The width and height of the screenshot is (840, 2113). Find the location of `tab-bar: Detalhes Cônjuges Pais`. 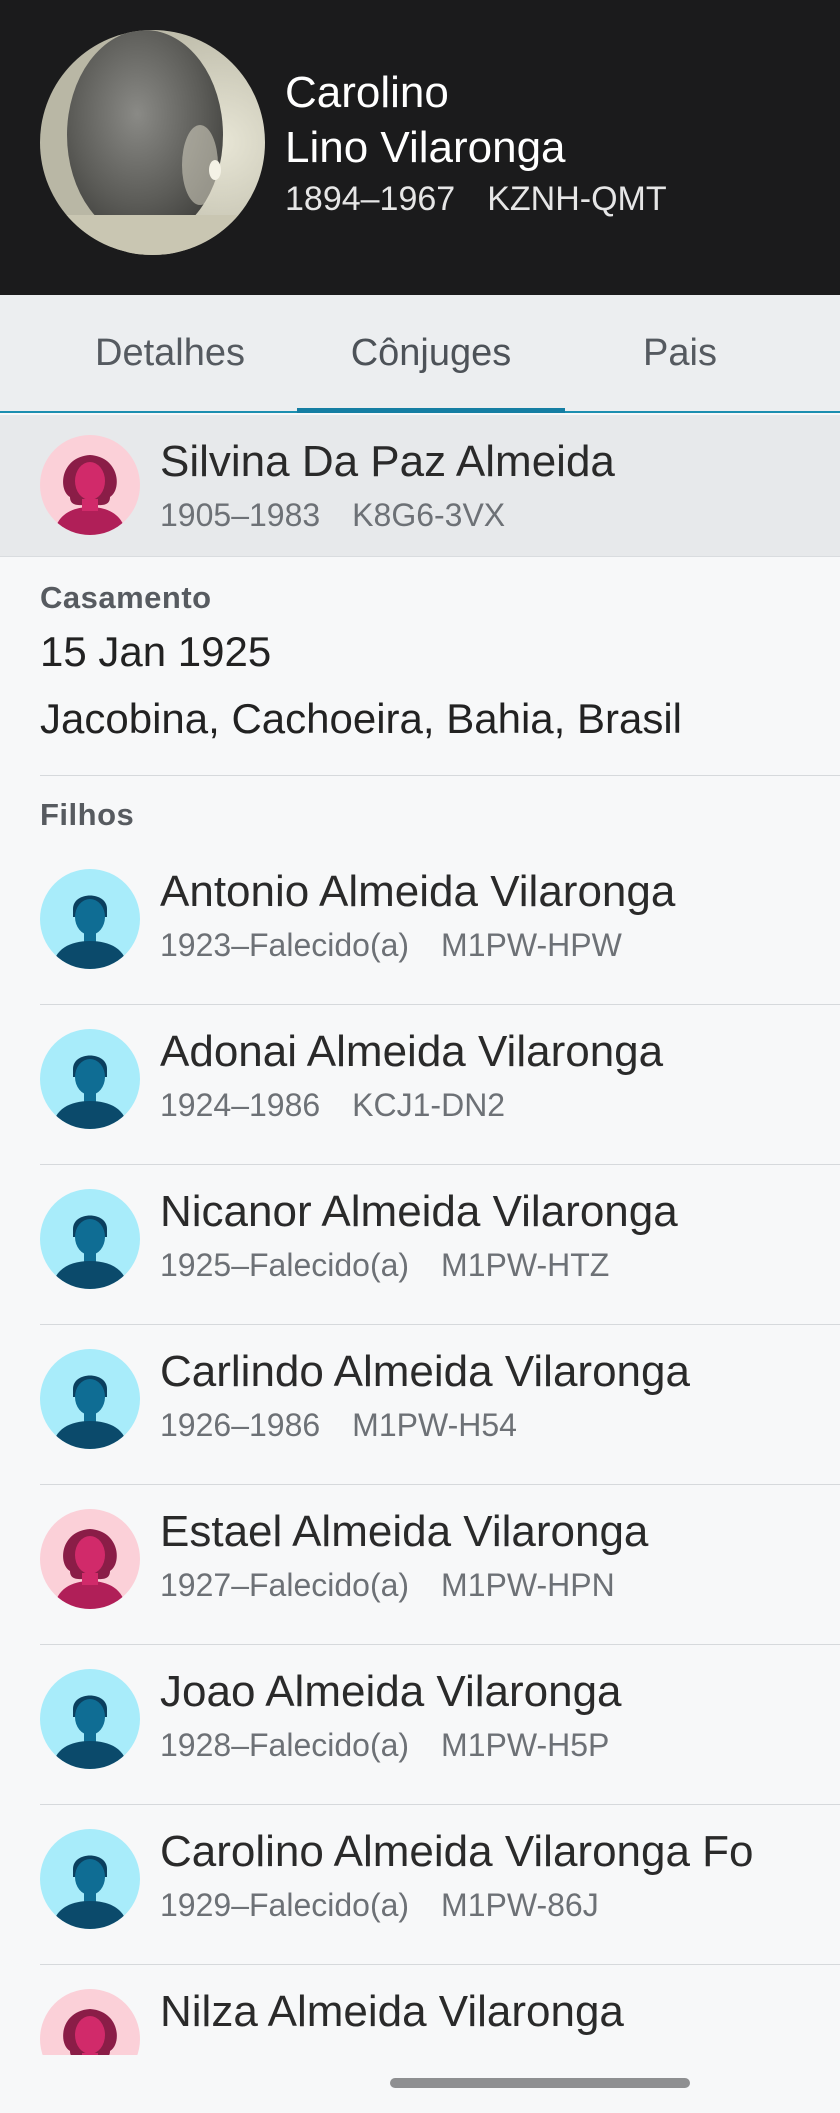

tab-bar: Detalhes Cônjuges Pais is located at coordinates (420, 354).